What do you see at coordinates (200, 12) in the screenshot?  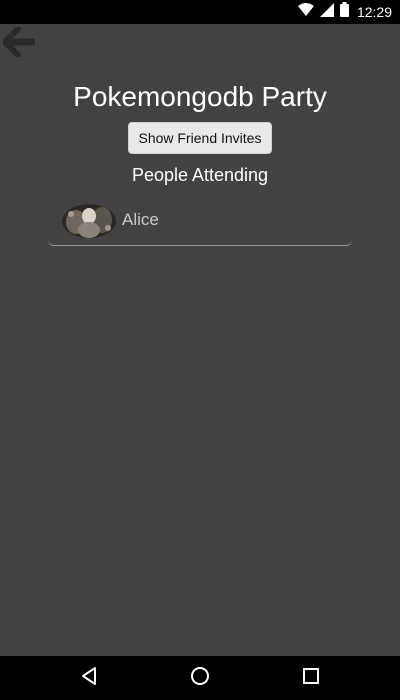 I see `status-bar: 12:29` at bounding box center [200, 12].